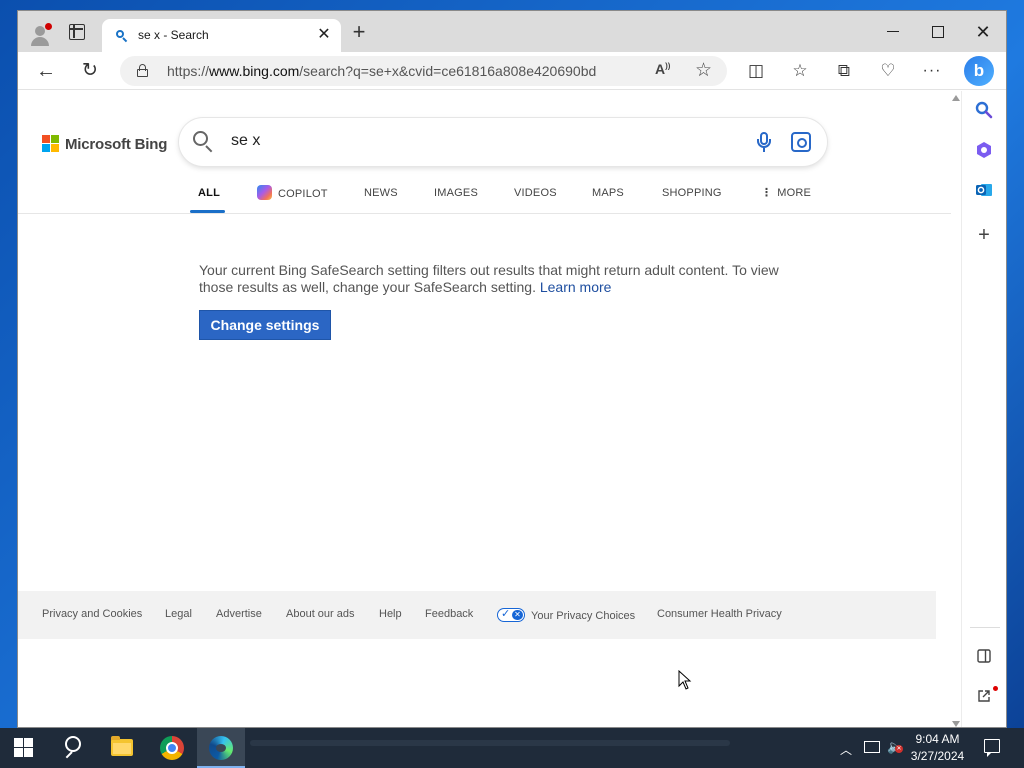 This screenshot has height=768, width=1024. I want to click on taskbar-search-icon, so click(73, 748).